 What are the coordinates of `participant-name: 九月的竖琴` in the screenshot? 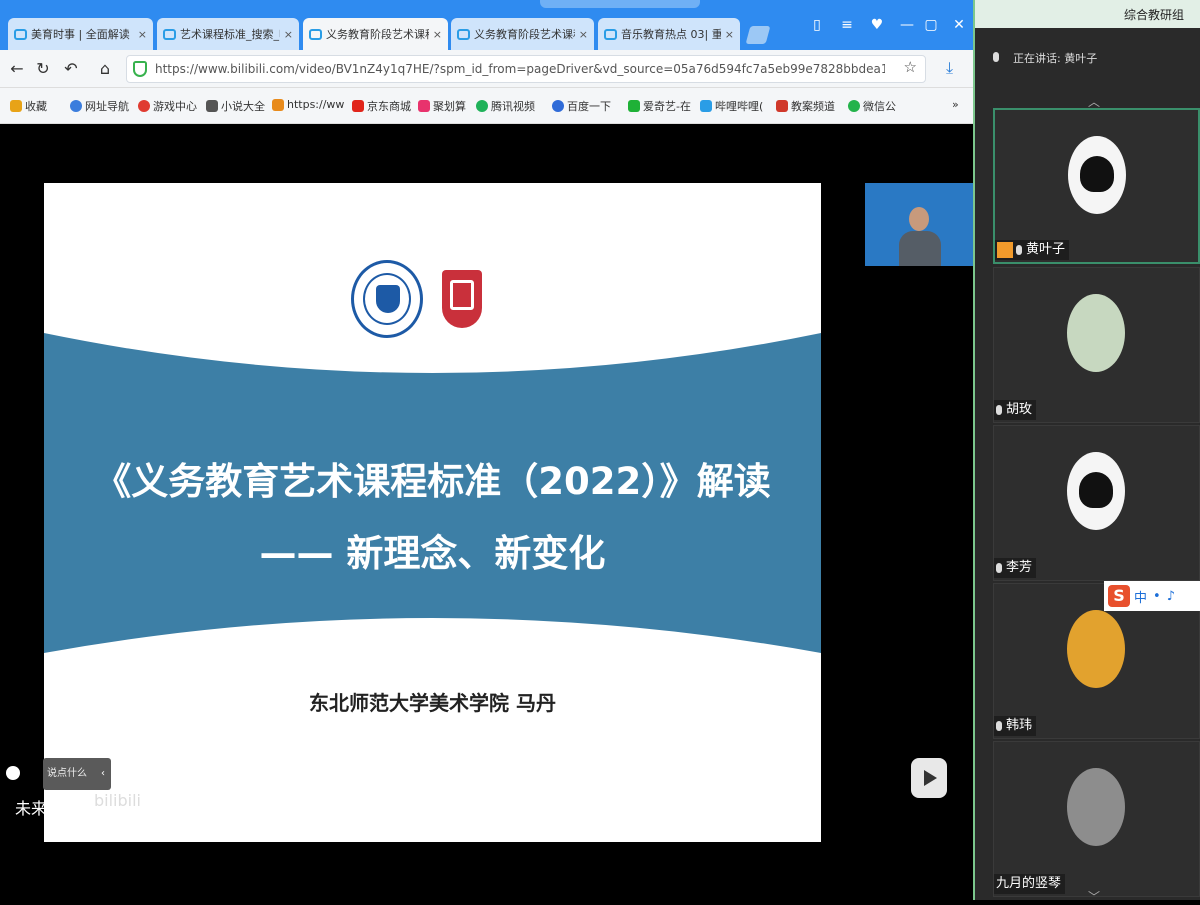 It's located at (1030, 884).